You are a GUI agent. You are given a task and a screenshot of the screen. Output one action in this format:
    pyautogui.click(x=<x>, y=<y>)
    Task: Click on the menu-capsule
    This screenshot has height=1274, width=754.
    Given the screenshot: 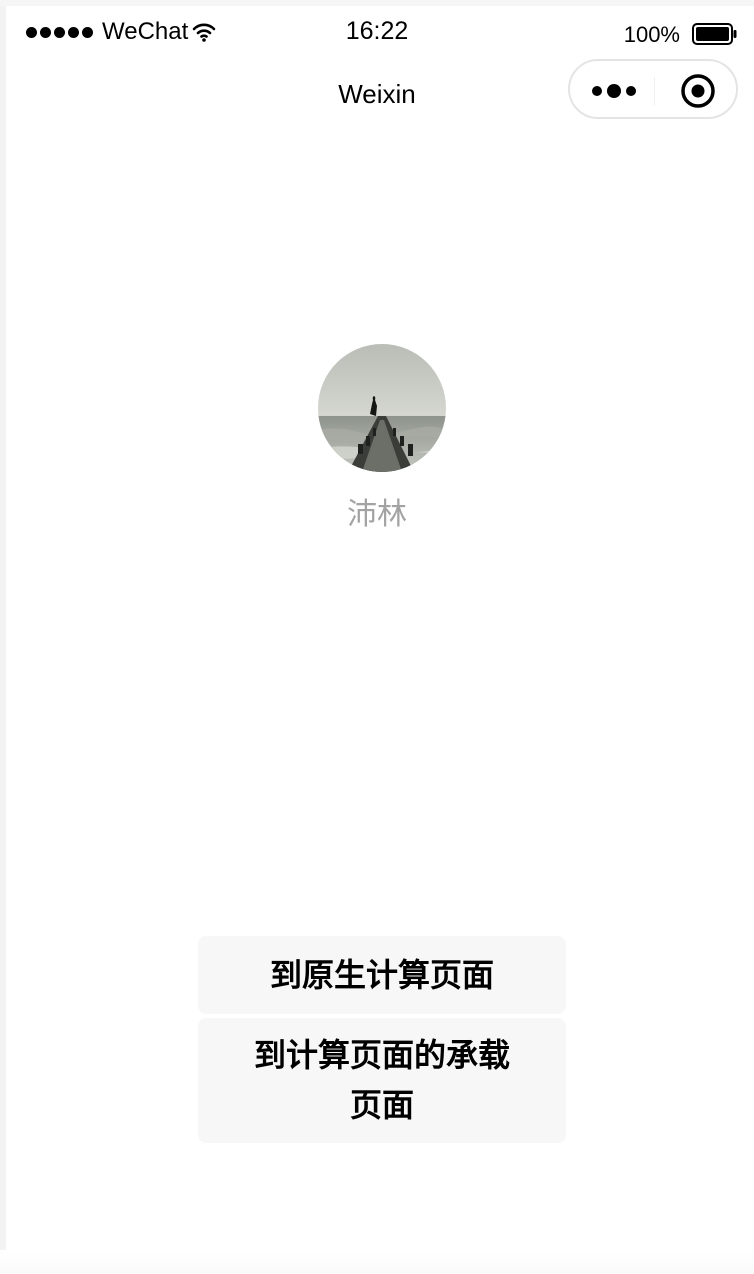 What is the action you would take?
    pyautogui.click(x=653, y=89)
    